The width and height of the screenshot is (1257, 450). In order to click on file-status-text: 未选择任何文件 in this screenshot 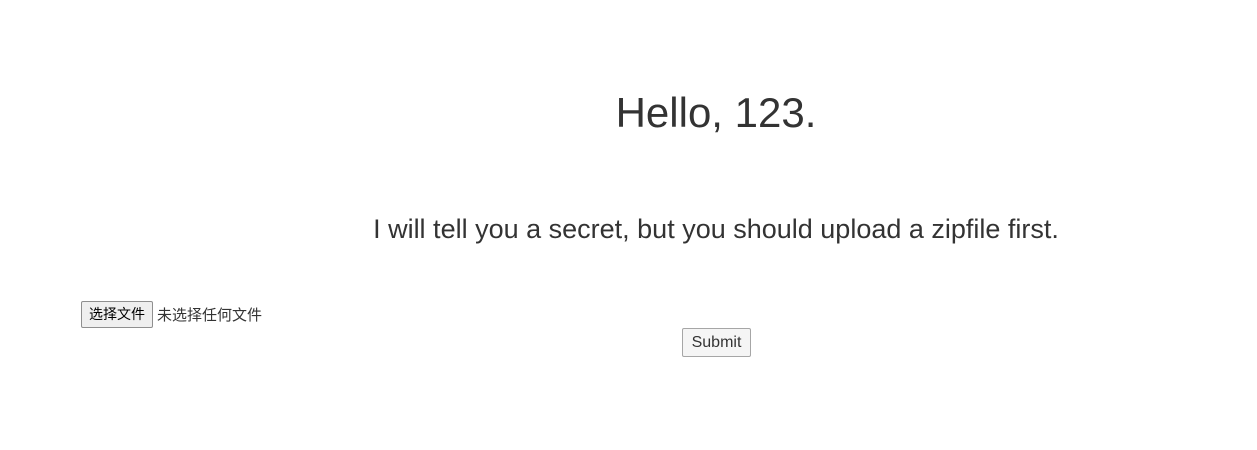, I will do `click(210, 314)`.